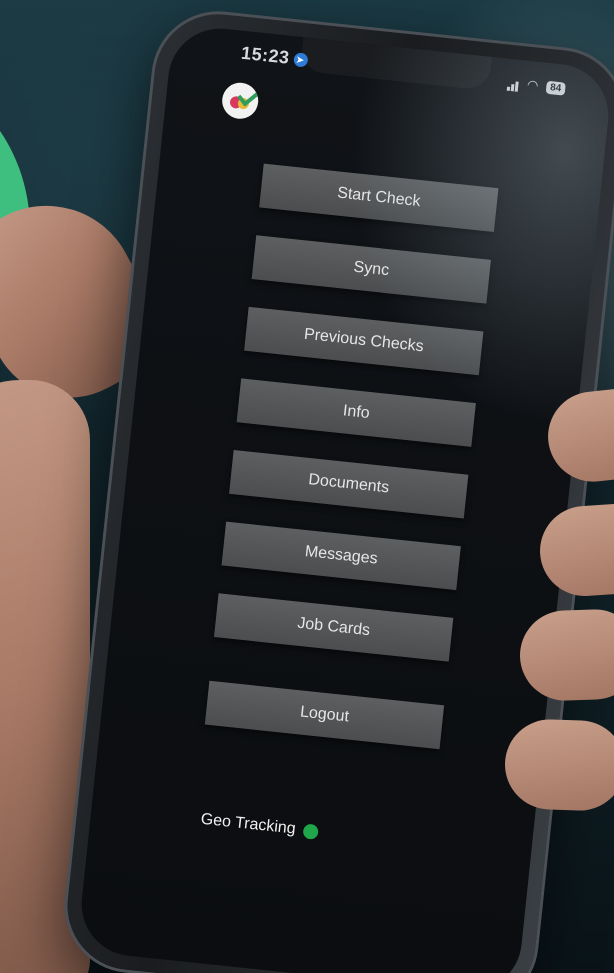 The width and height of the screenshot is (614, 973). Describe the element at coordinates (248, 824) in the screenshot. I see `geo-tracking-label: Geo Tracking` at that location.